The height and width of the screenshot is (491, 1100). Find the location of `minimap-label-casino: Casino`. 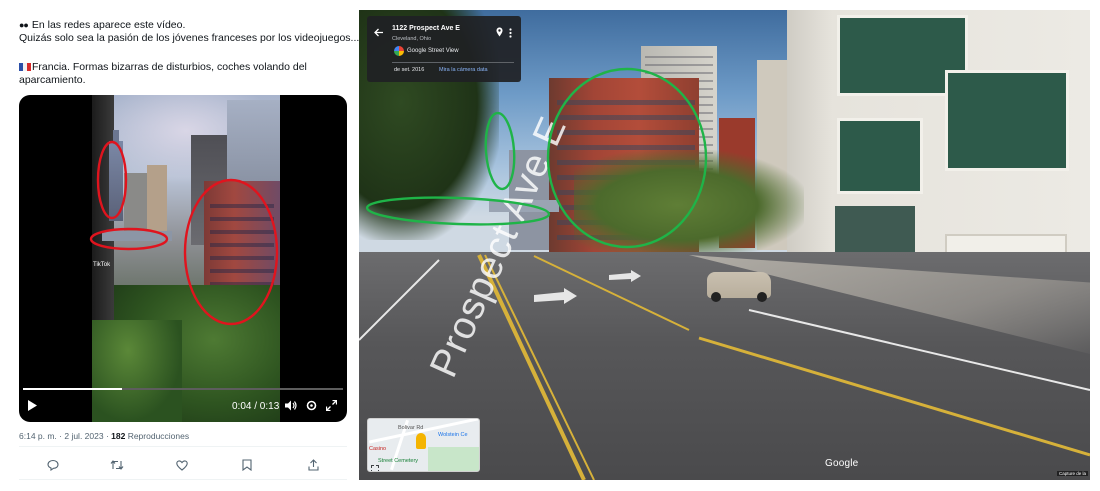

minimap-label-casino: Casino is located at coordinates (378, 449).